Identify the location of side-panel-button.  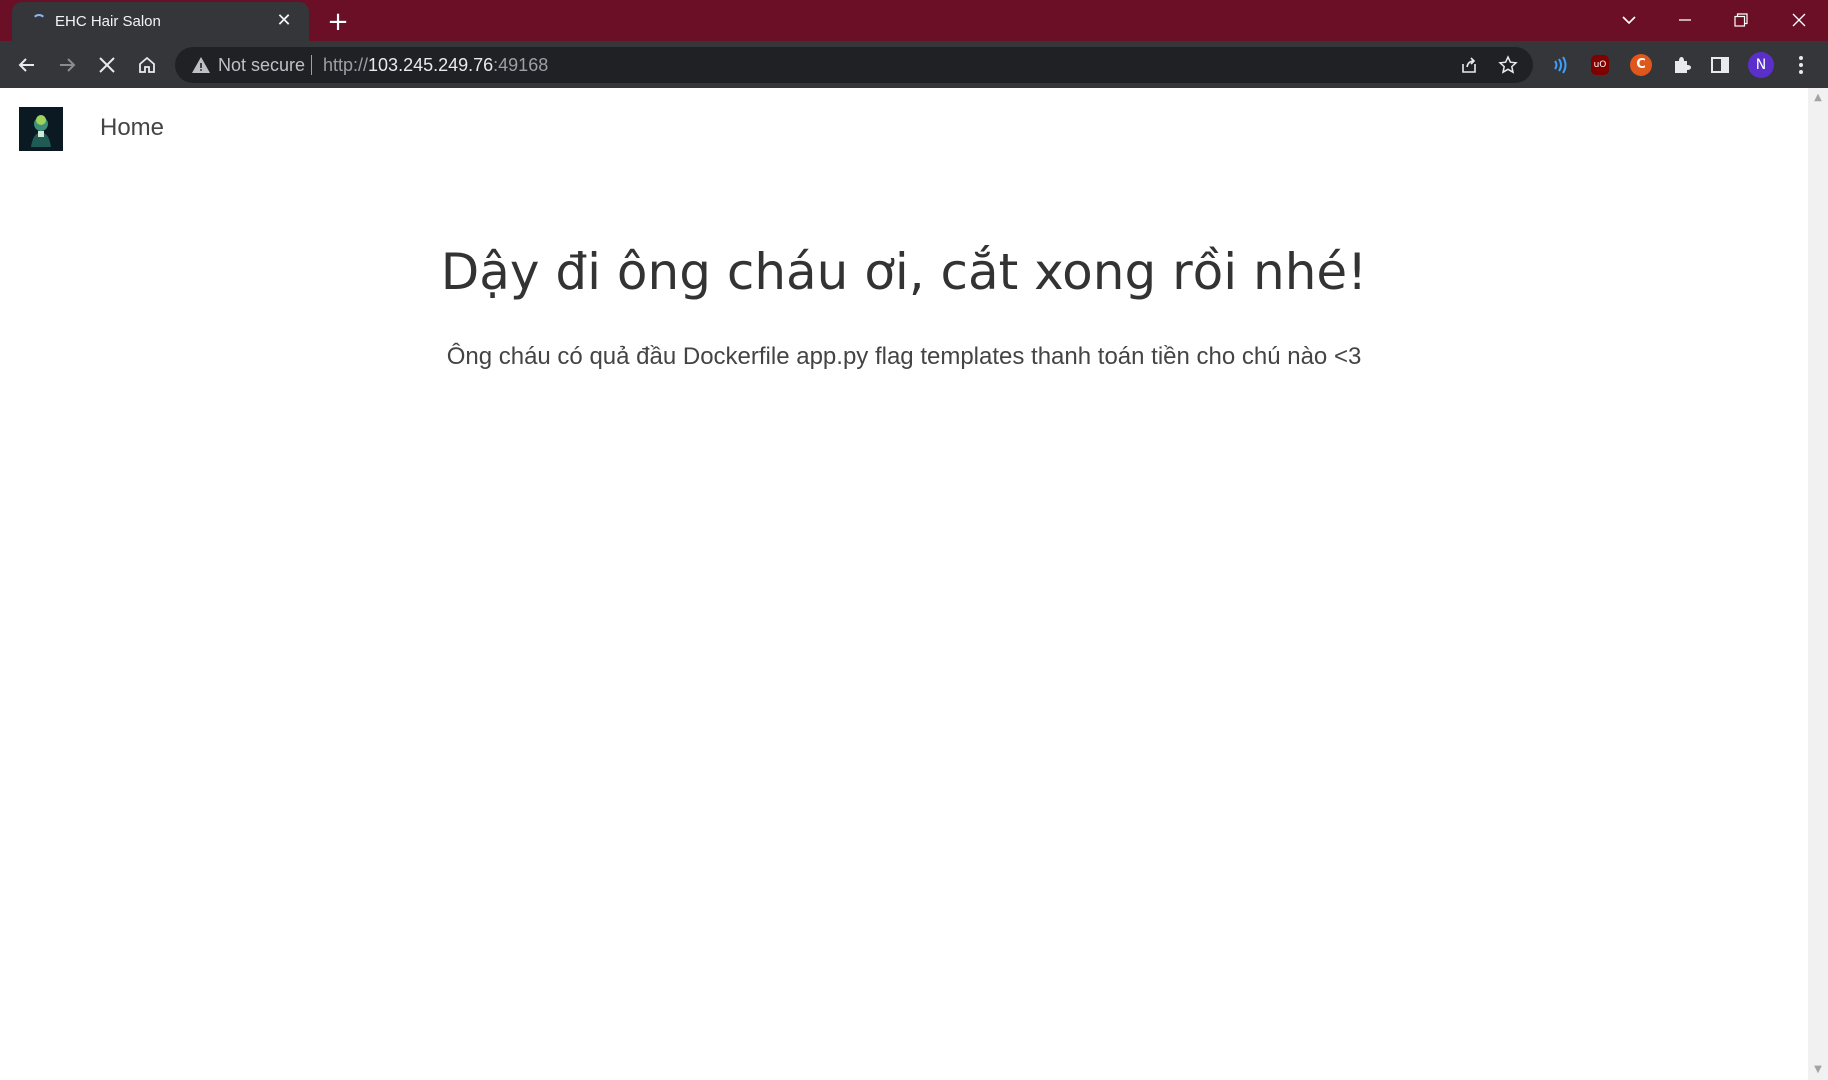
(1720, 65).